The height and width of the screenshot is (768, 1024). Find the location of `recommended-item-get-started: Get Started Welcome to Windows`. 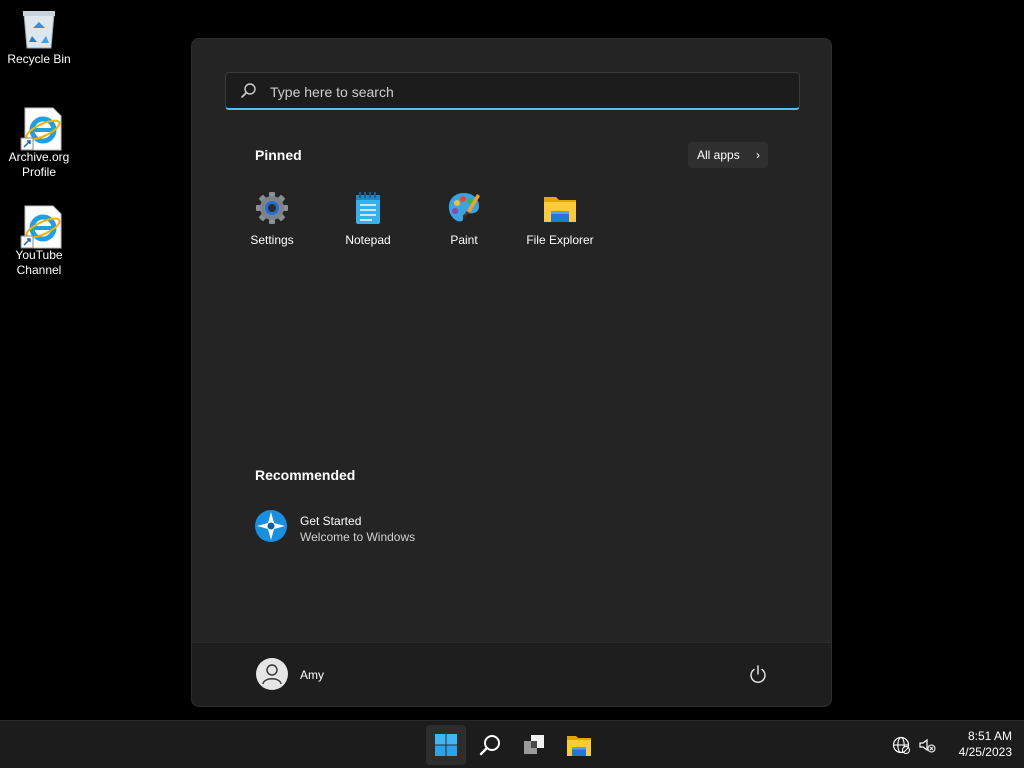

recommended-item-get-started: Get Started Welcome to Windows is located at coordinates (404, 529).